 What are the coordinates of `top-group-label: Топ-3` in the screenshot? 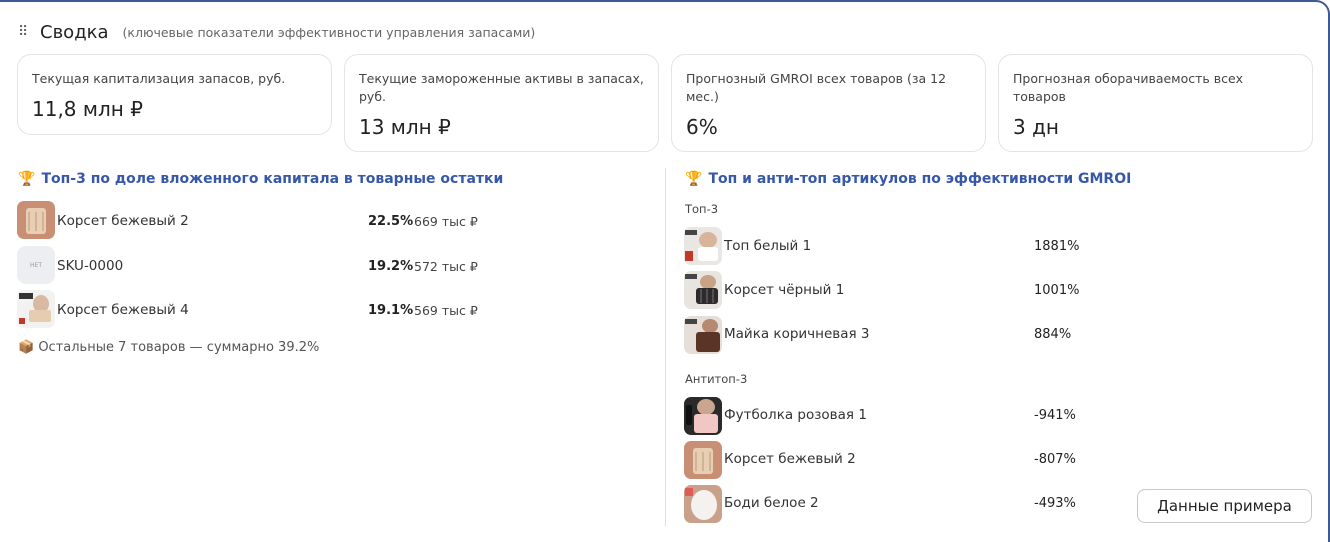 It's located at (702, 209).